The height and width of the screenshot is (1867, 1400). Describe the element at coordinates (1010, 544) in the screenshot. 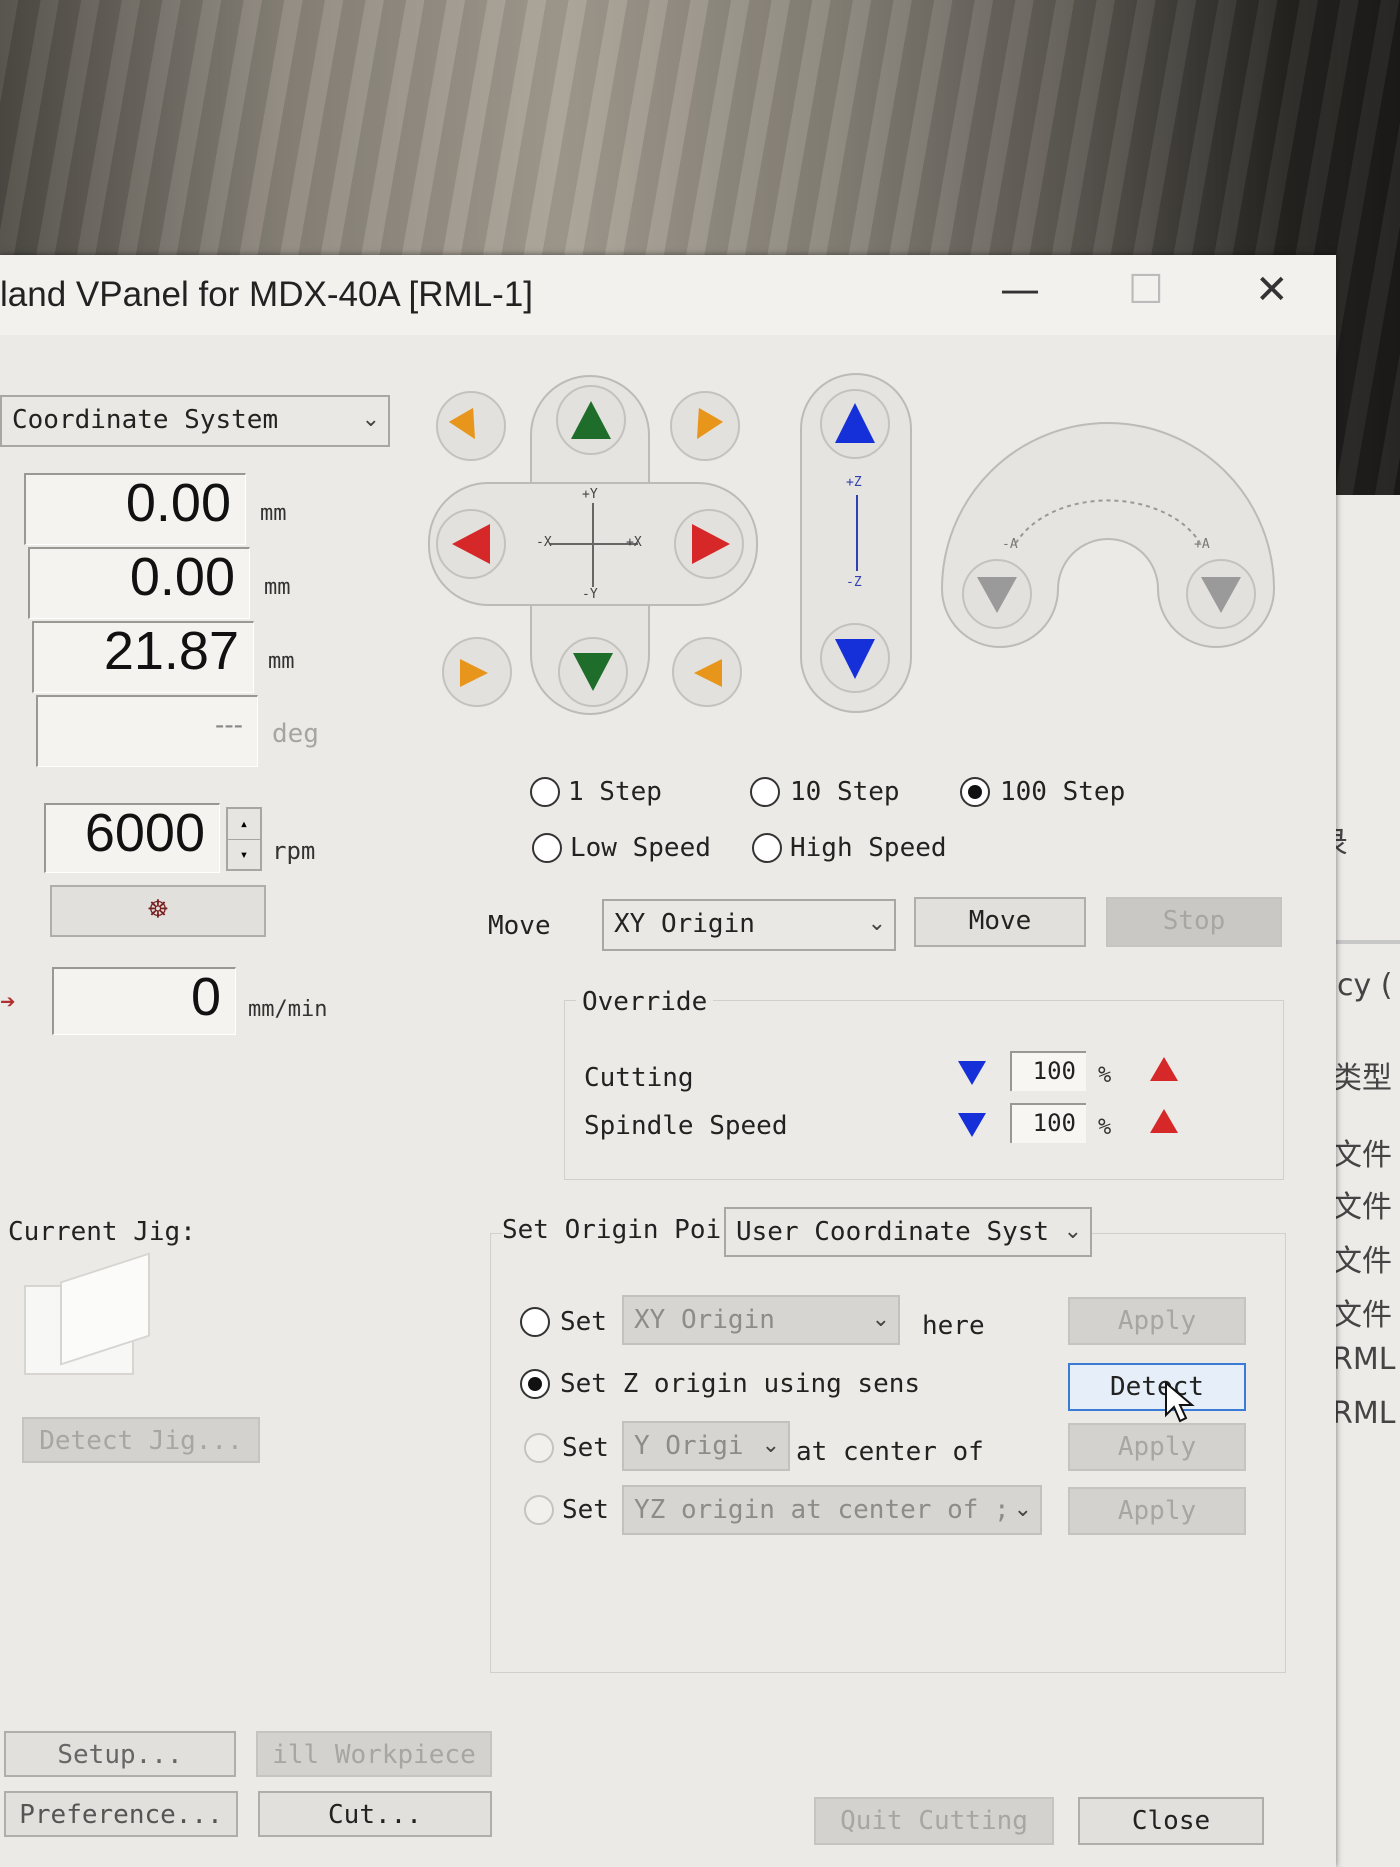

I see `minus-a-label: -A` at that location.